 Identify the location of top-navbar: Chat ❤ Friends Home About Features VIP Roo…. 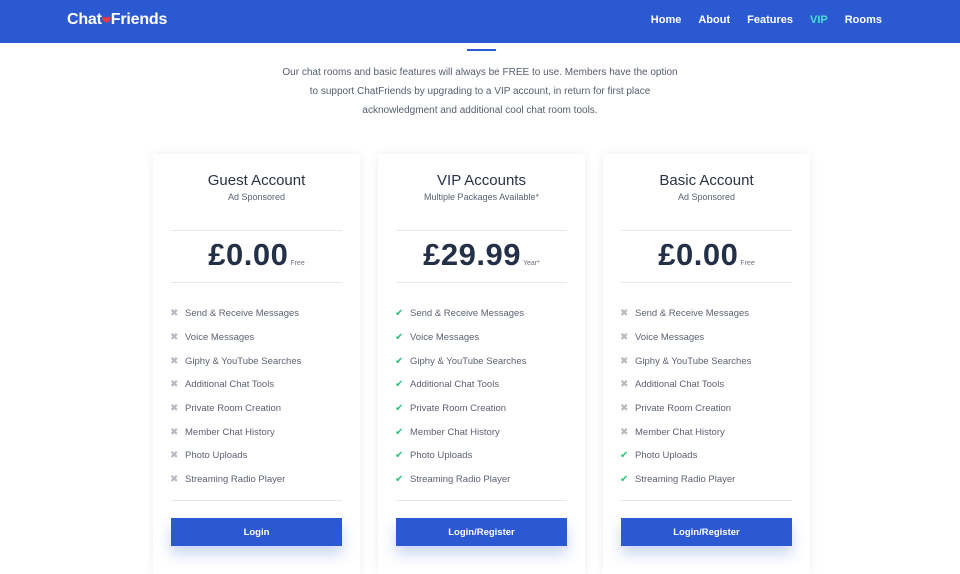
(480, 21).